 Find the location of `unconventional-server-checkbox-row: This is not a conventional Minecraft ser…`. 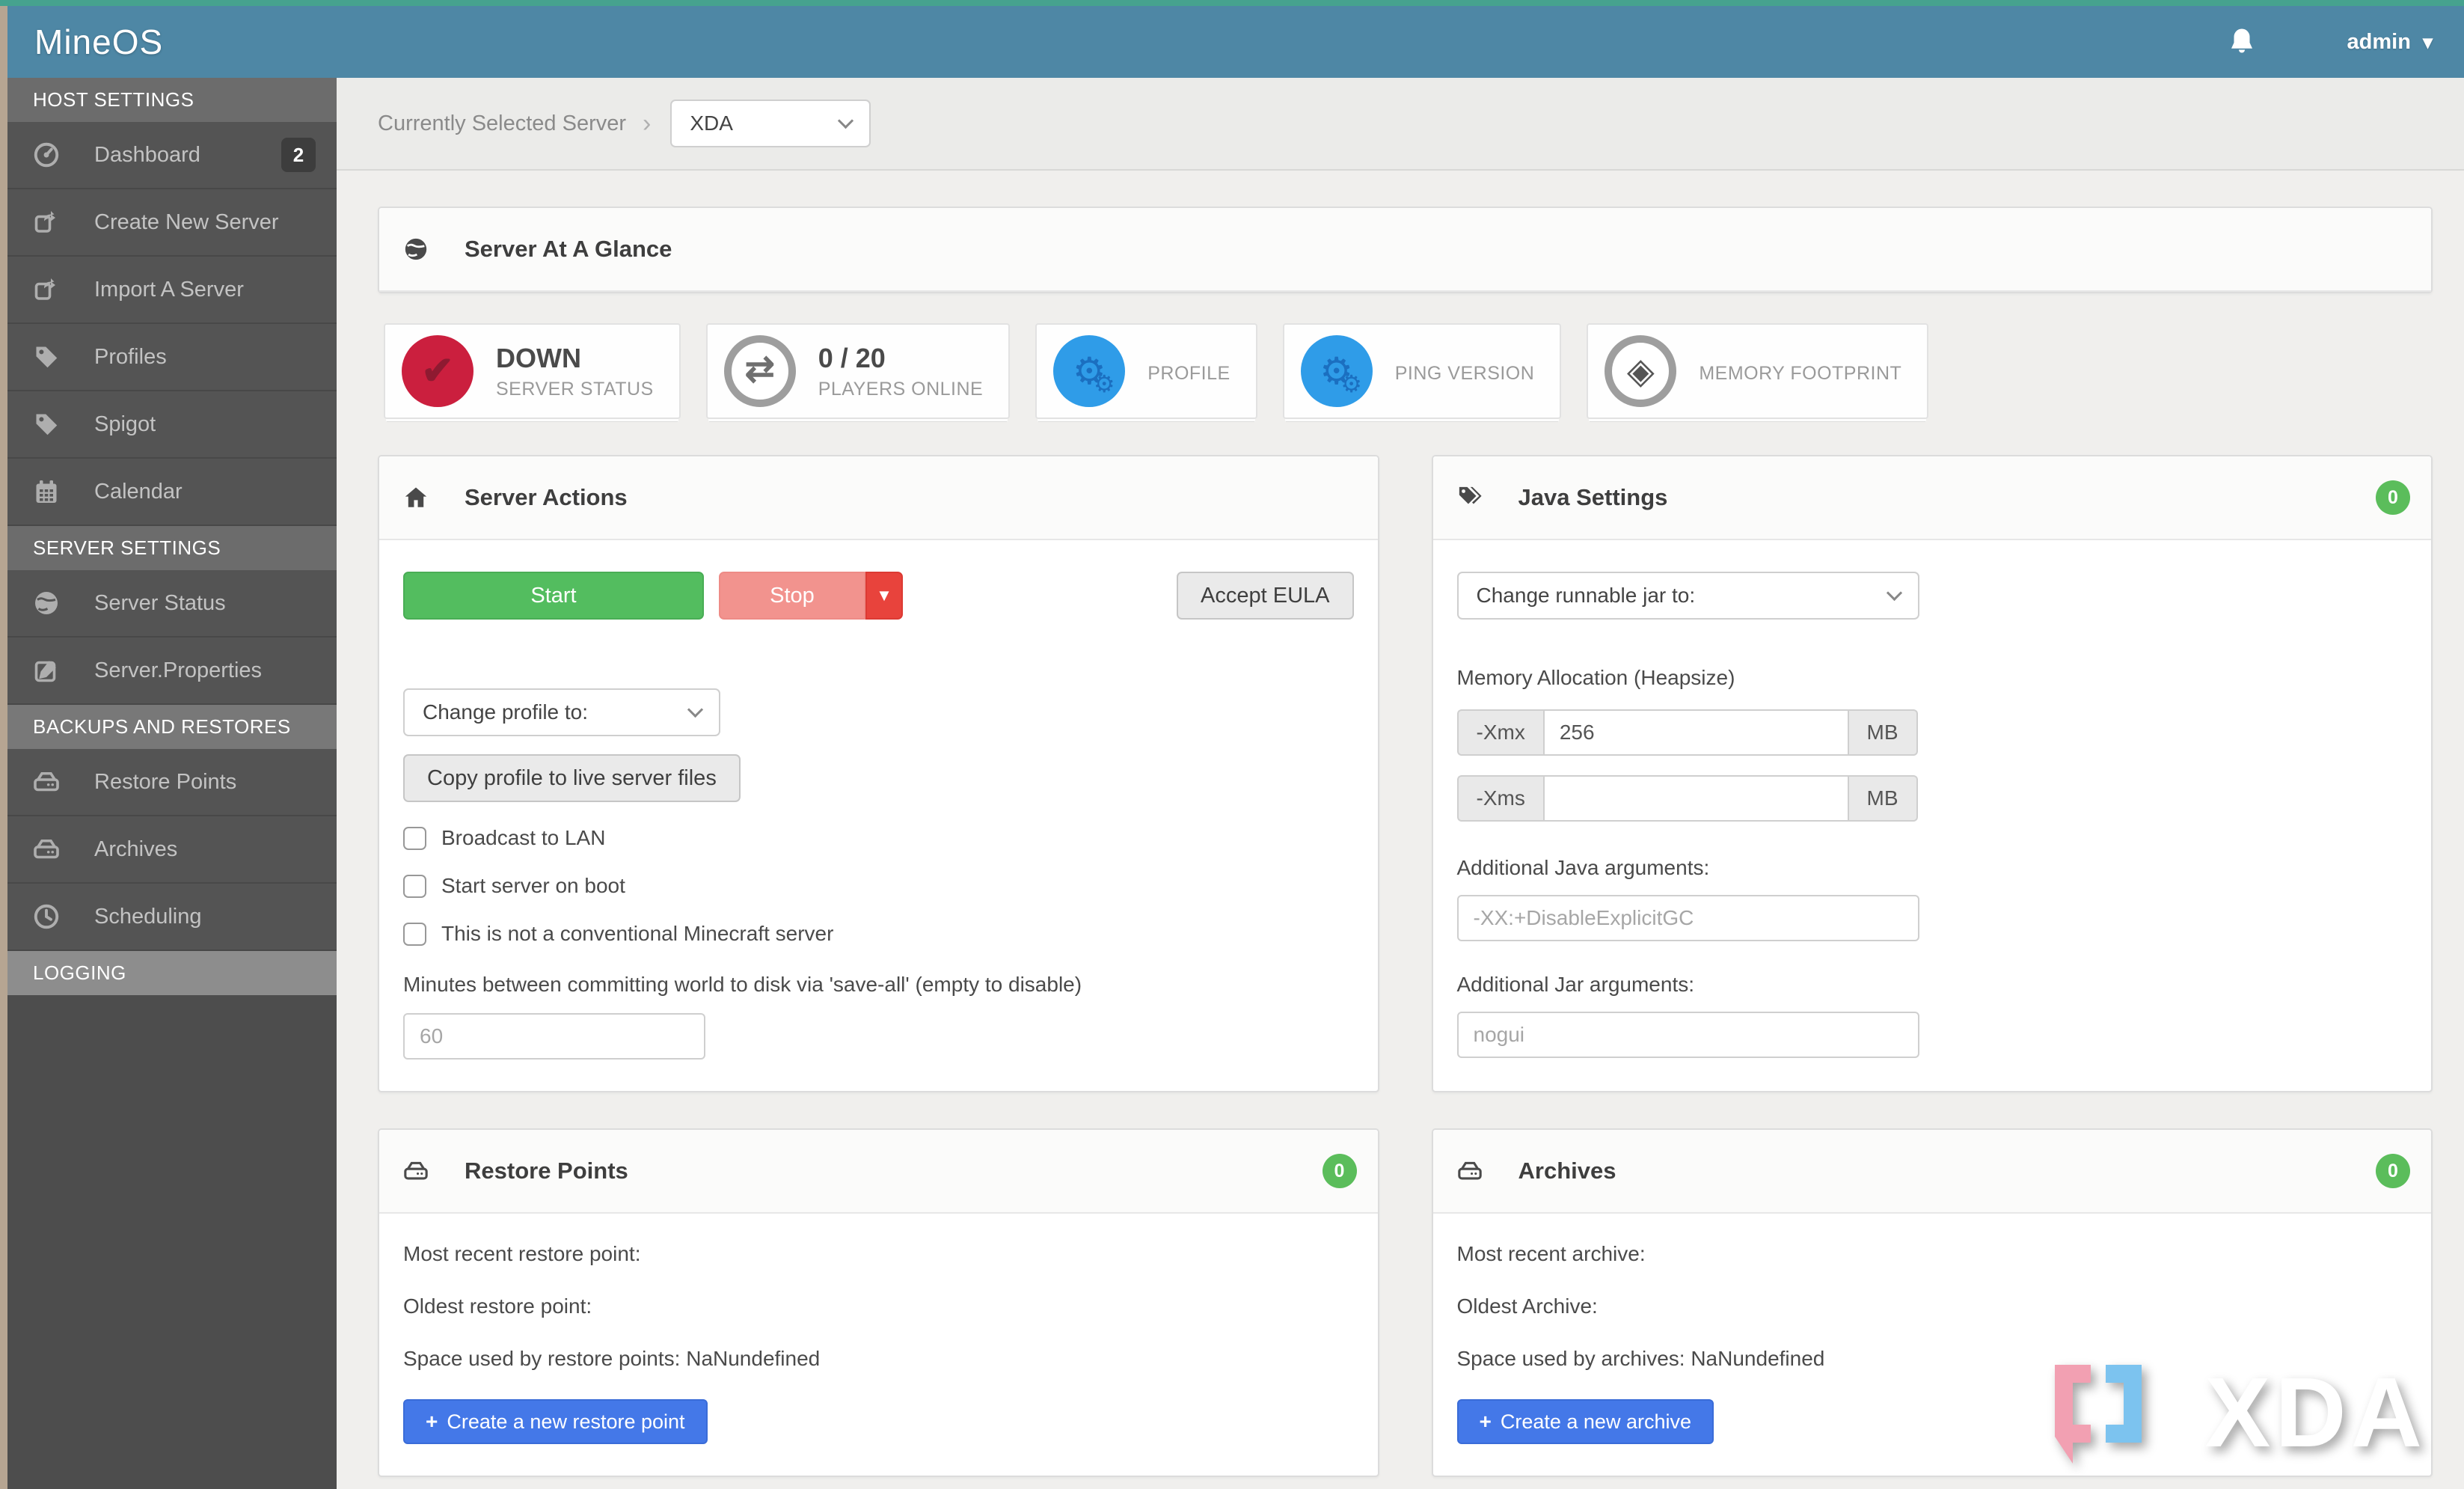

unconventional-server-checkbox-row: This is not a conventional Minecraft ser… is located at coordinates (878, 934).